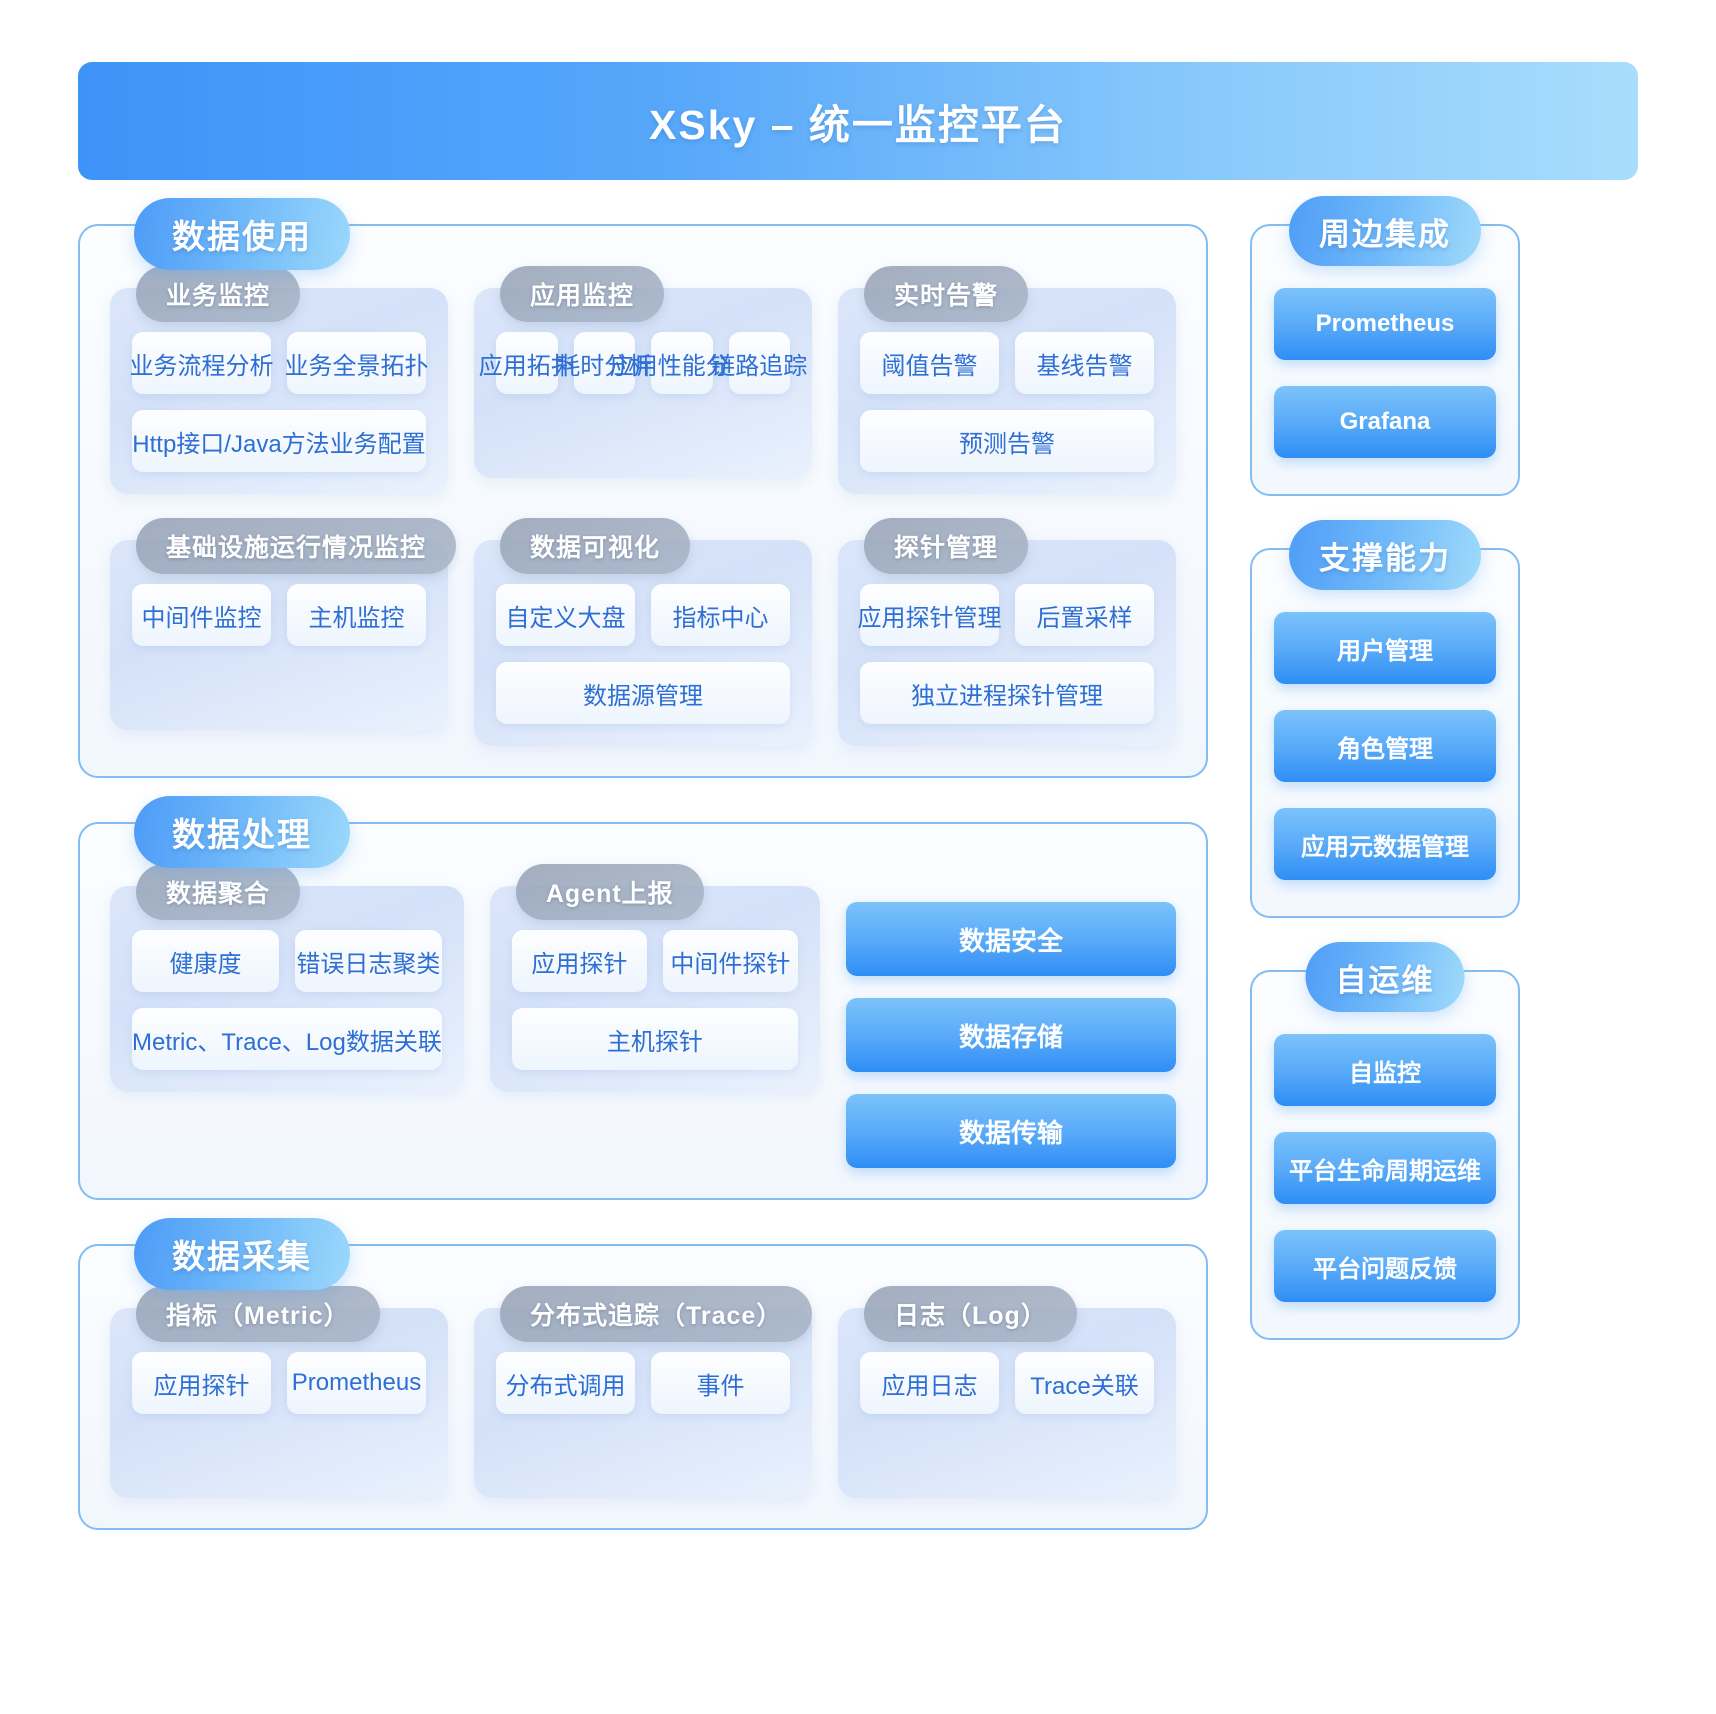 This screenshot has width=1716, height=1714. I want to click on feature-chip: 基线告警, so click(1084, 363).